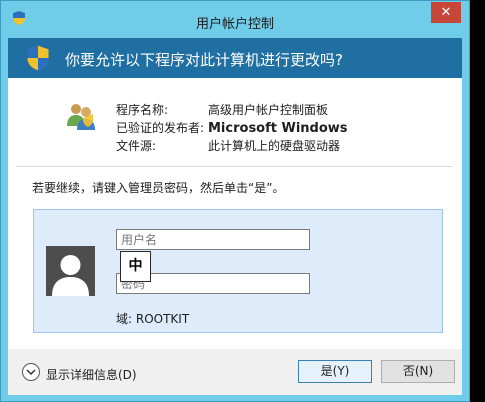 This screenshot has width=485, height=402. What do you see at coordinates (153, 319) in the screenshot?
I see `domain-label: 域: ROOTKIT` at bounding box center [153, 319].